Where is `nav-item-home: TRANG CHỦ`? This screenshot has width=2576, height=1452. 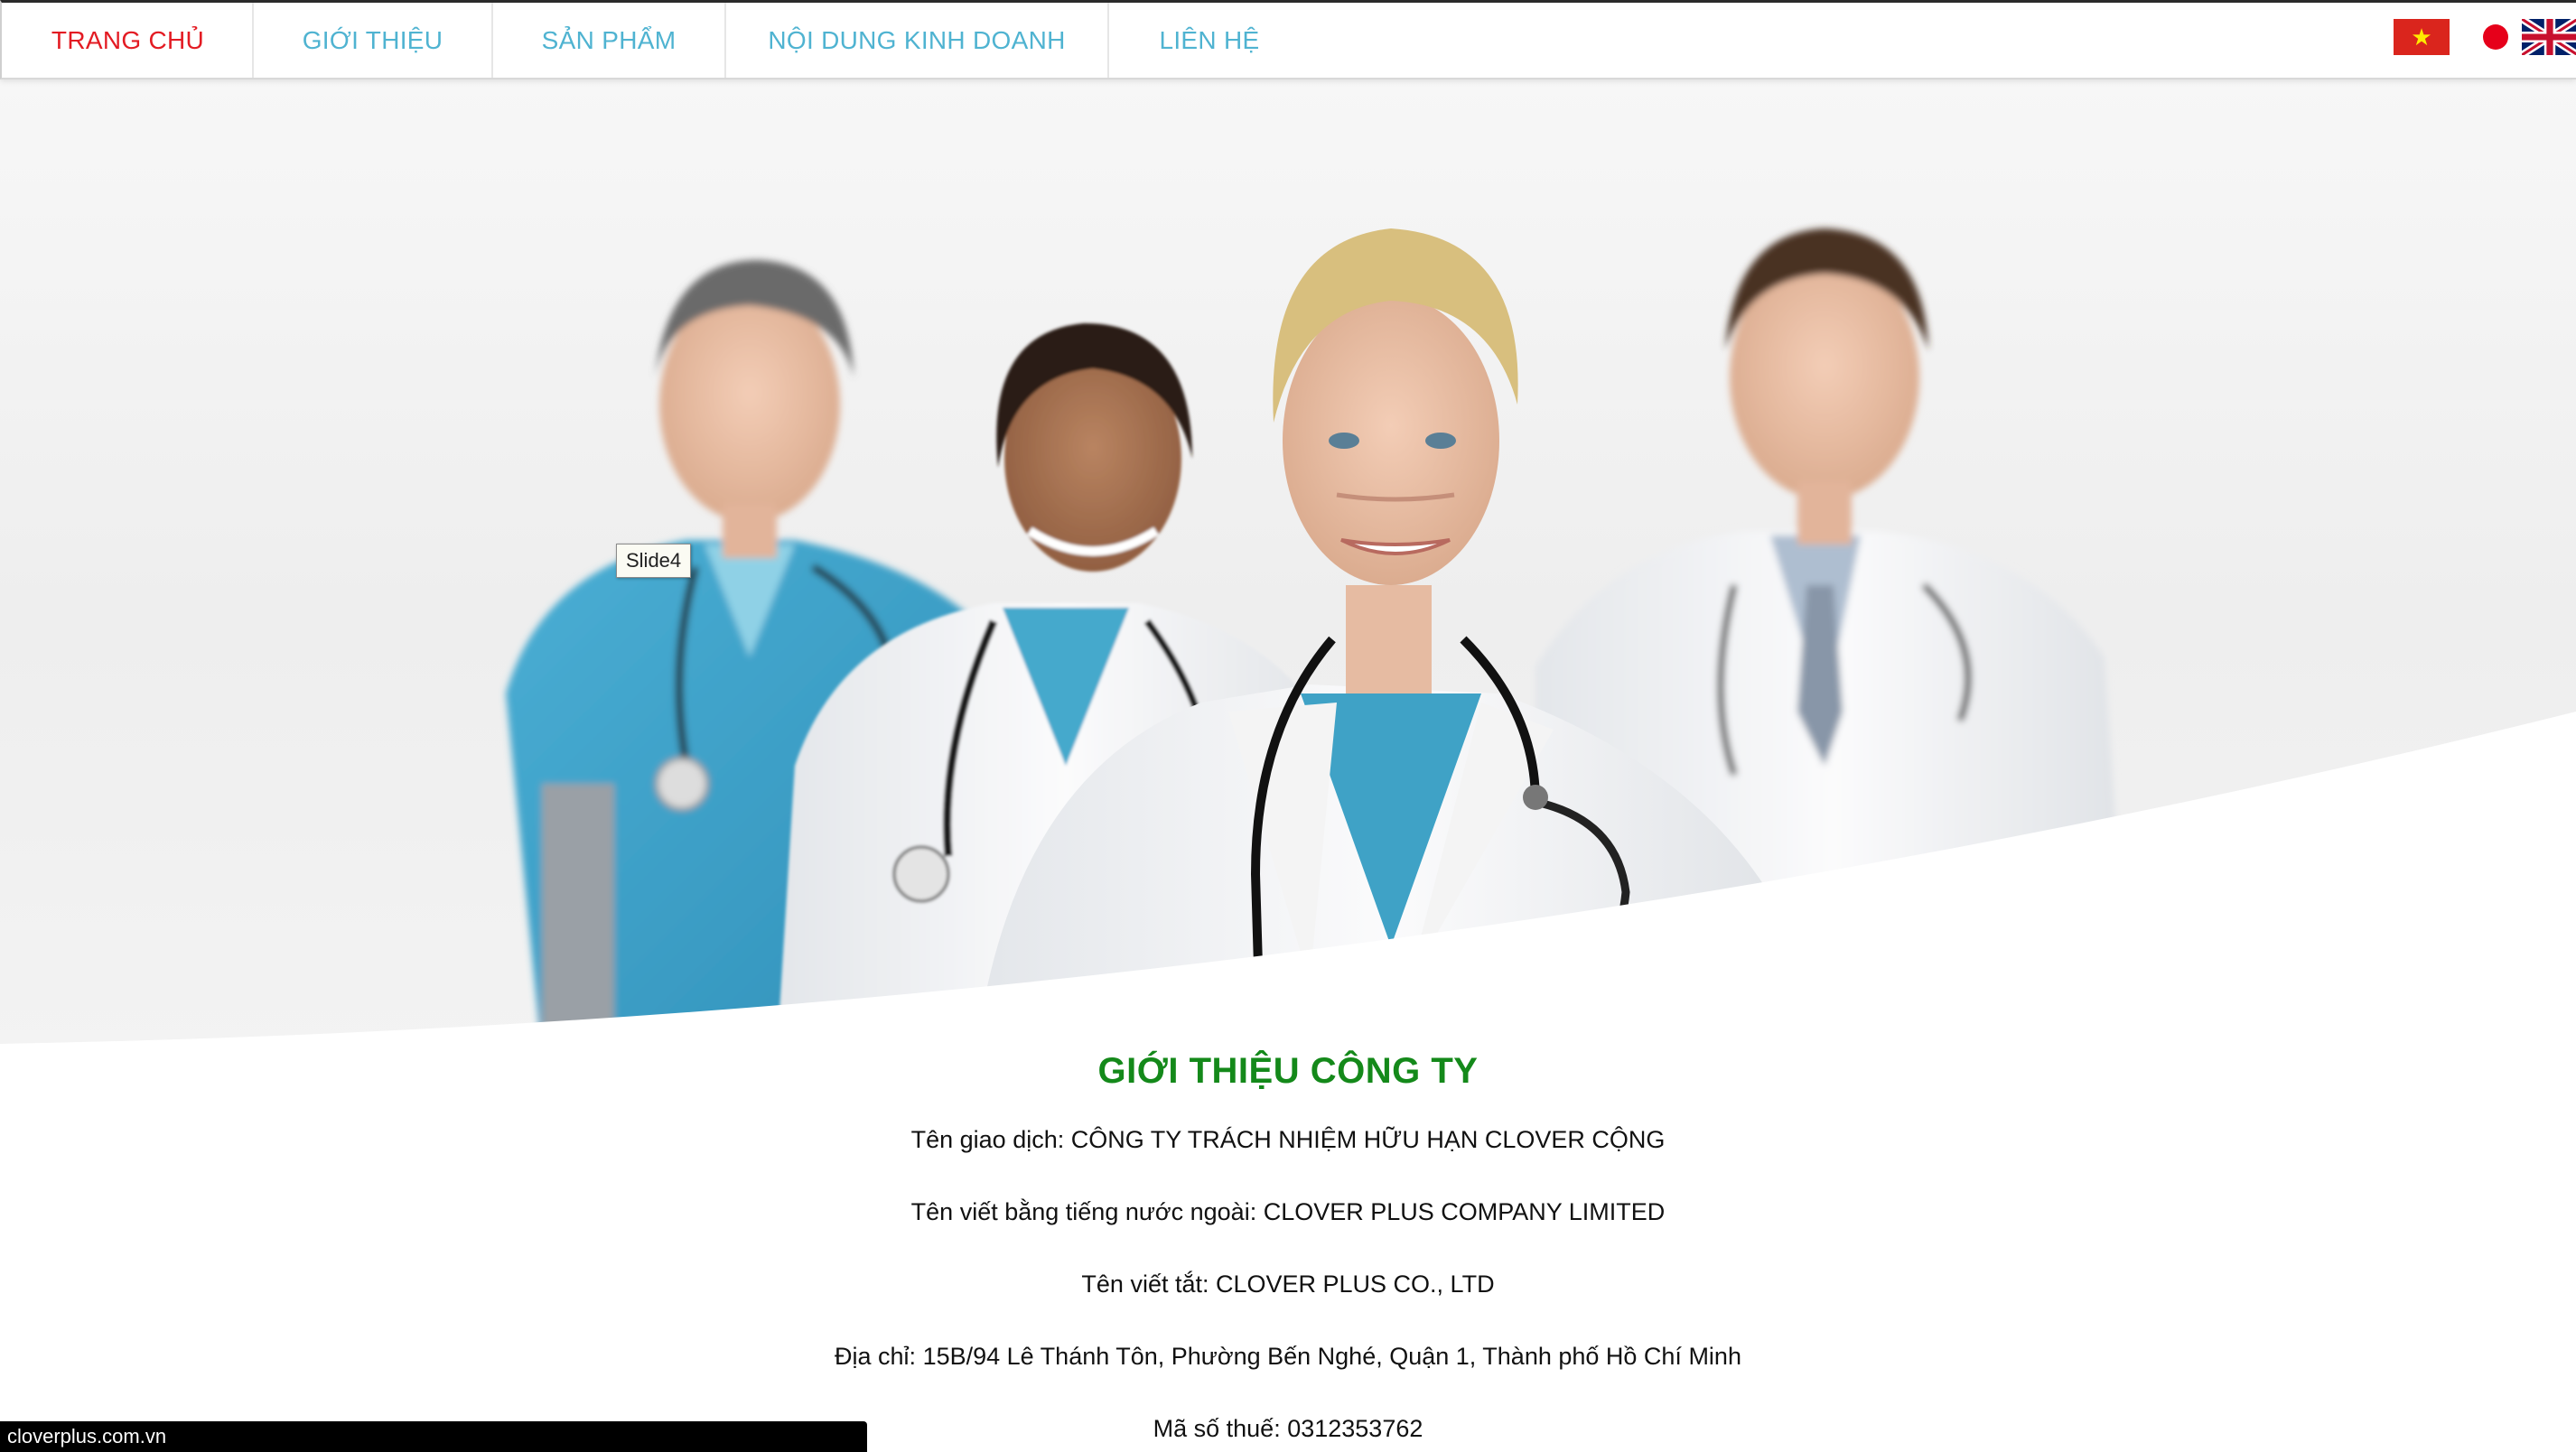 nav-item-home: TRANG CHỦ is located at coordinates (129, 40).